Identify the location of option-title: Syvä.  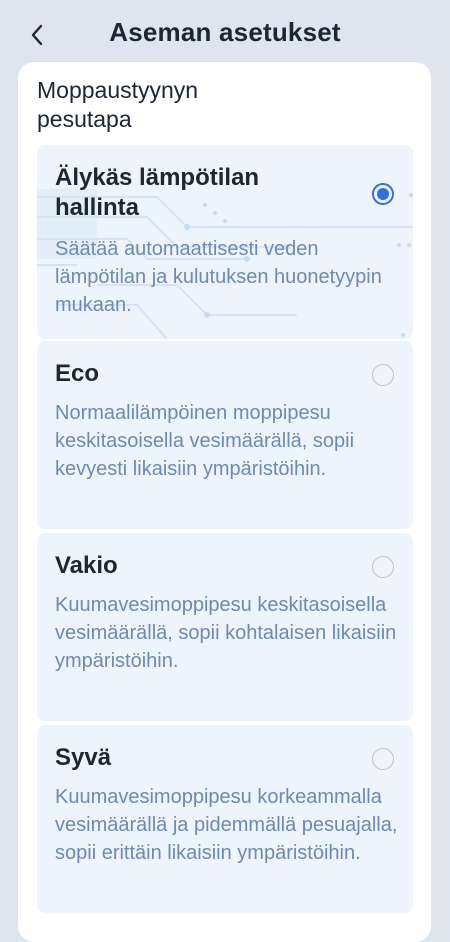
(83, 757).